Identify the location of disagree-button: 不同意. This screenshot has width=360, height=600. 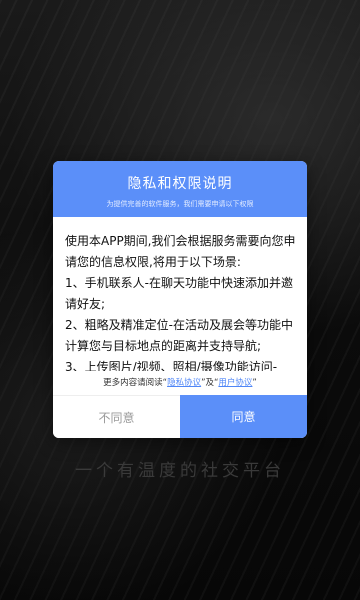
(116, 416).